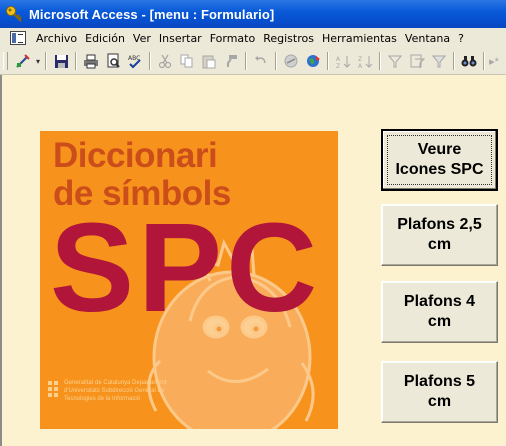 The height and width of the screenshot is (446, 506). I want to click on window-title: Microsoft Access - [menu : Formulario], so click(152, 14).